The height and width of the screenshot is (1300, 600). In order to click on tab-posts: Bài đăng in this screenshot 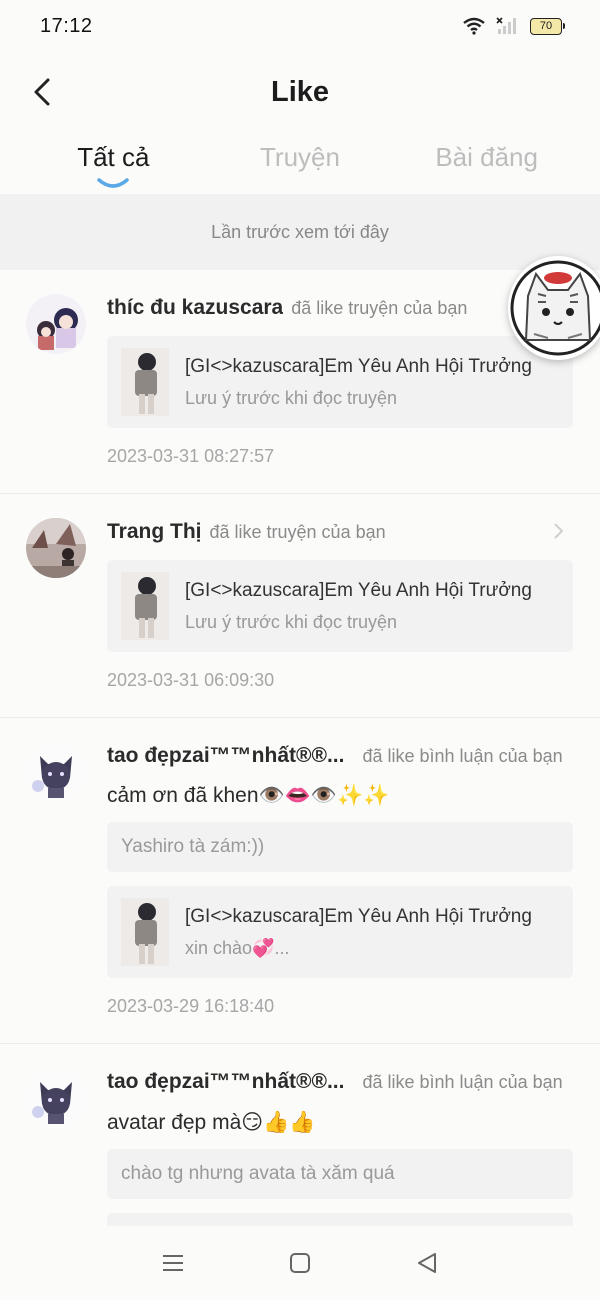, I will do `click(487, 153)`.